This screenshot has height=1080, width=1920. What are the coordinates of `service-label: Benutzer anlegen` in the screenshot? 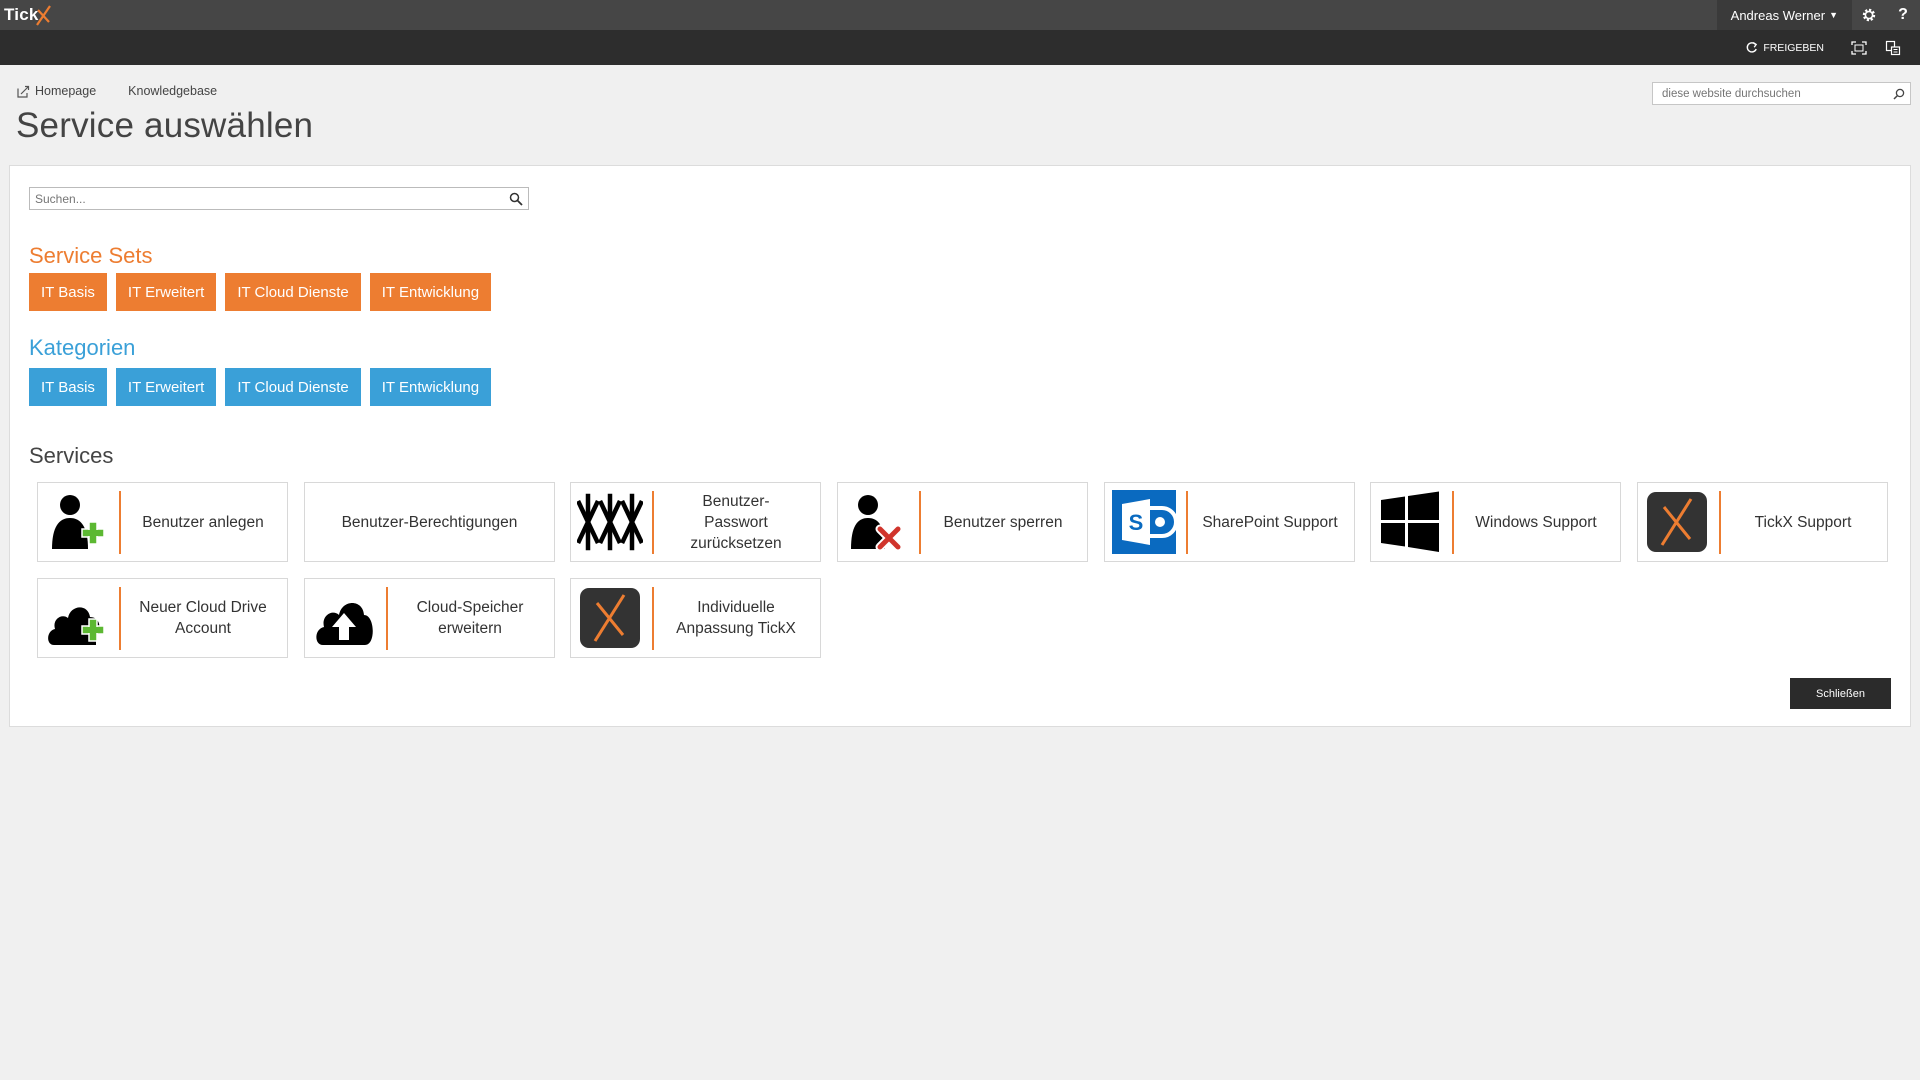 It's located at (203, 522).